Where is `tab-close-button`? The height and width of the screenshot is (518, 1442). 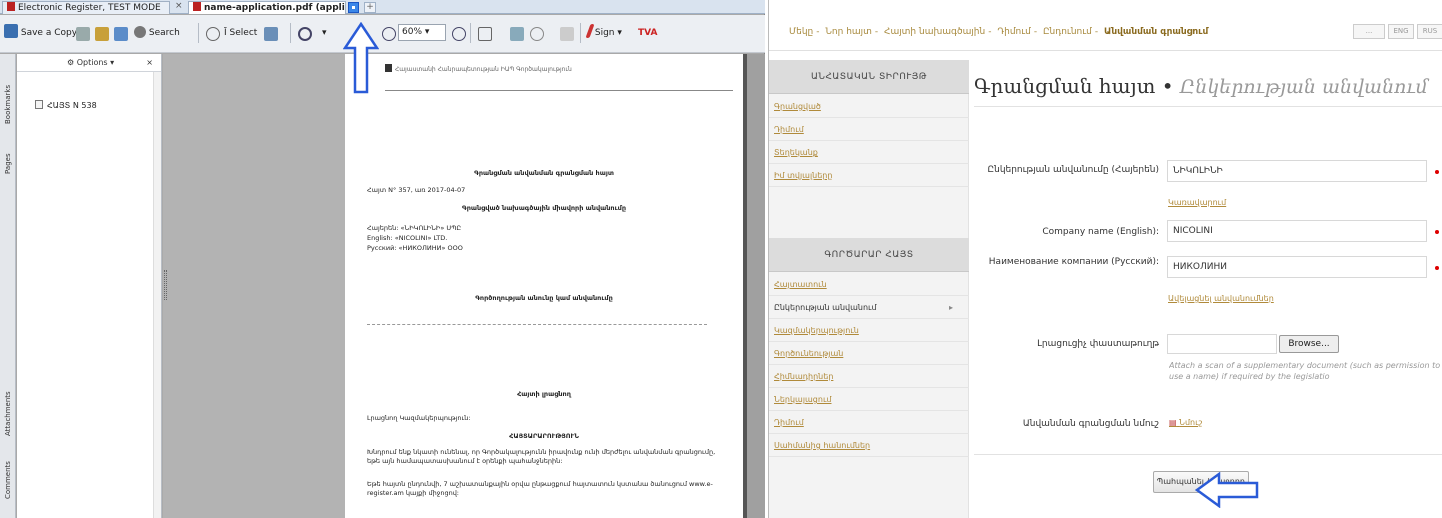
tab-close-button is located at coordinates (353, 7).